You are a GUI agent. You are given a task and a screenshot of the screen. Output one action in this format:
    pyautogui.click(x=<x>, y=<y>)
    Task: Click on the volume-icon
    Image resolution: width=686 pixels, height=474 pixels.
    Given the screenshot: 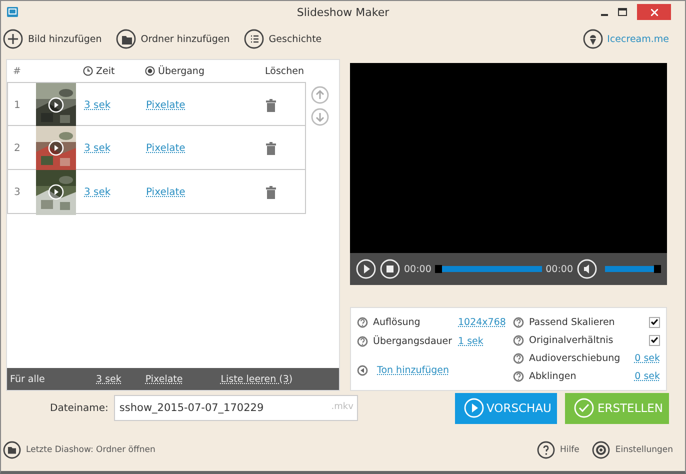 What is the action you would take?
    pyautogui.click(x=587, y=269)
    